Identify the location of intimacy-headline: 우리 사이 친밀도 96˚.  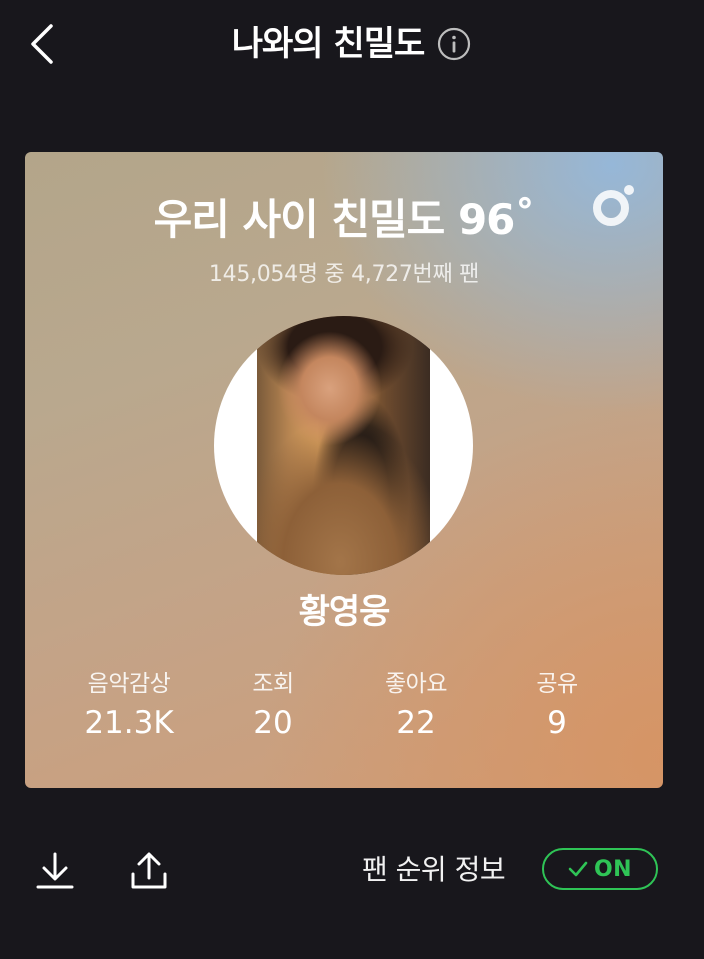
(344, 219).